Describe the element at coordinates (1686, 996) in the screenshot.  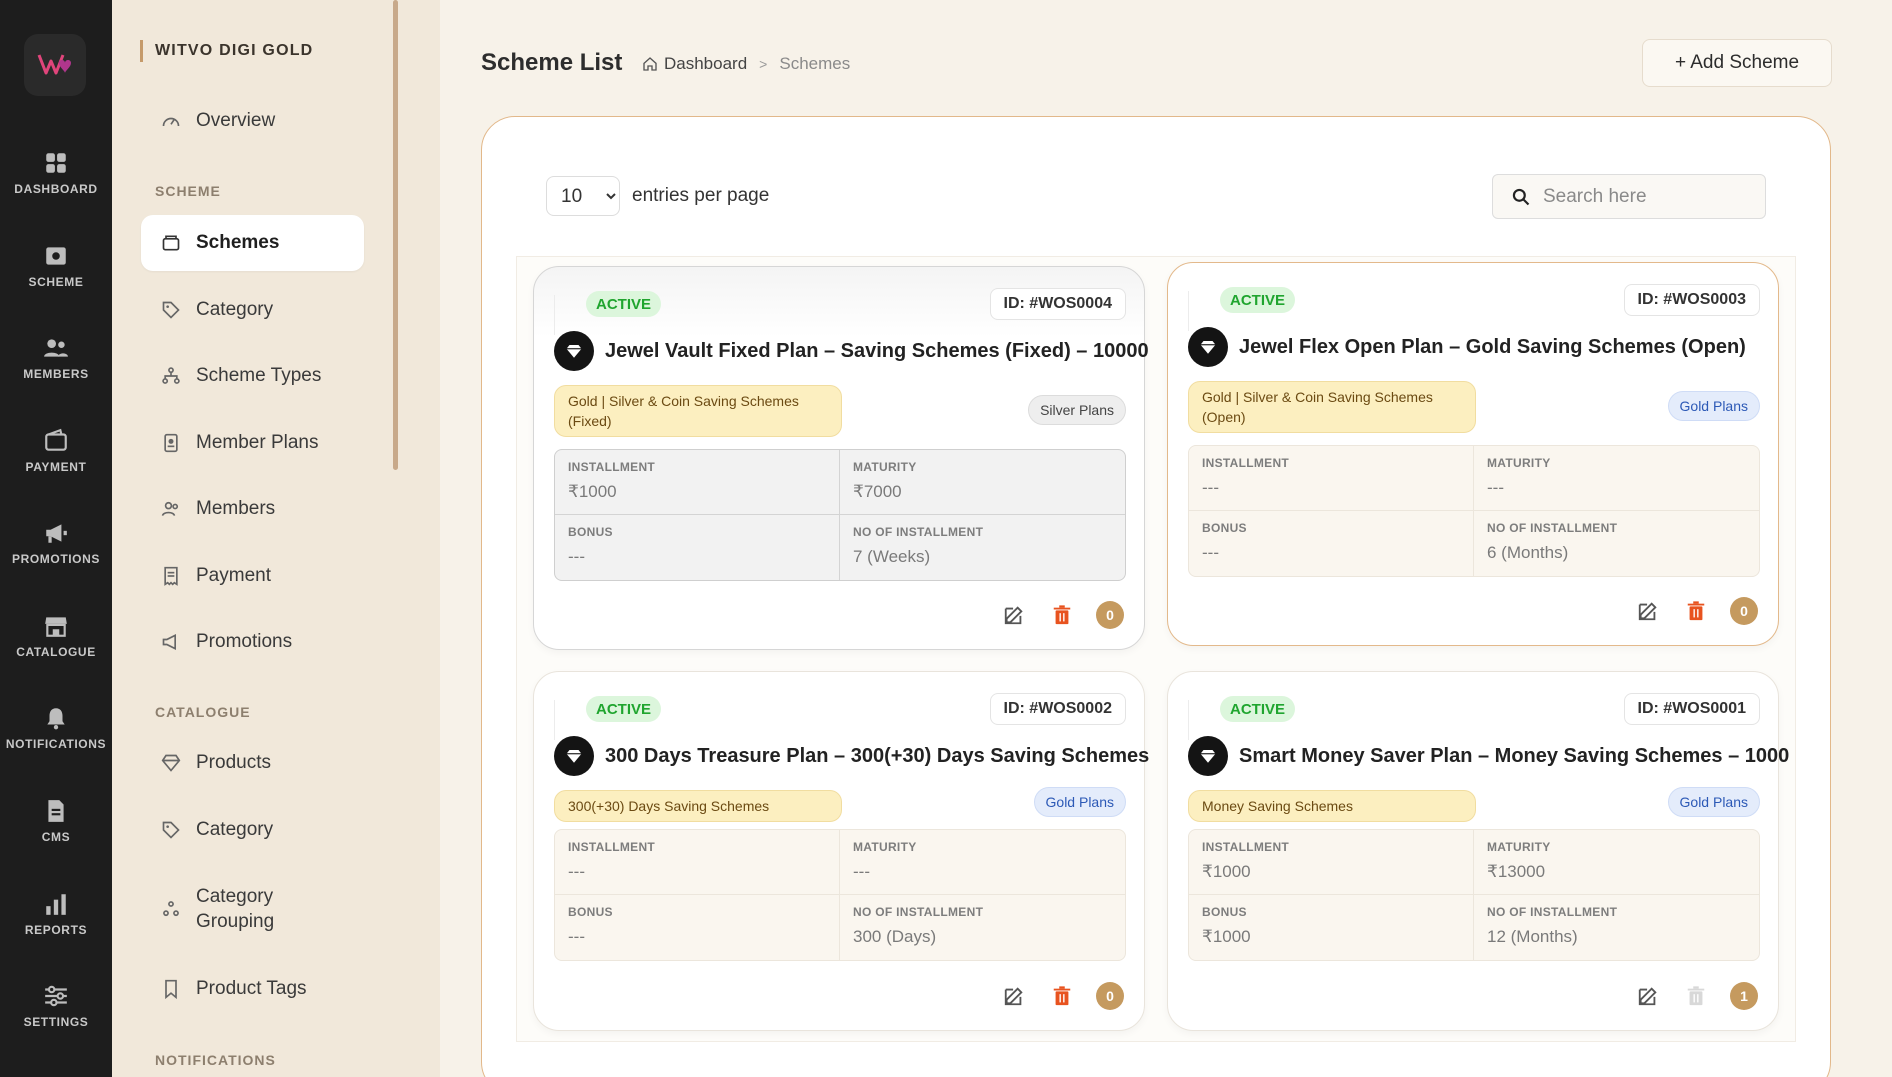
I see `card-actions: 1` at that location.